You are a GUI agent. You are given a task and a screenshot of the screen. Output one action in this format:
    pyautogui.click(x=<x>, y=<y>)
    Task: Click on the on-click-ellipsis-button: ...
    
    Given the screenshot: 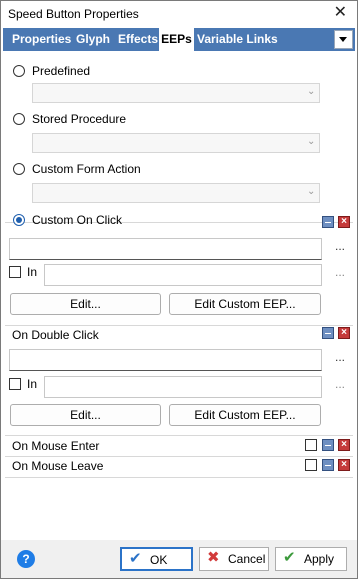 What is the action you would take?
    pyautogui.click(x=340, y=246)
    